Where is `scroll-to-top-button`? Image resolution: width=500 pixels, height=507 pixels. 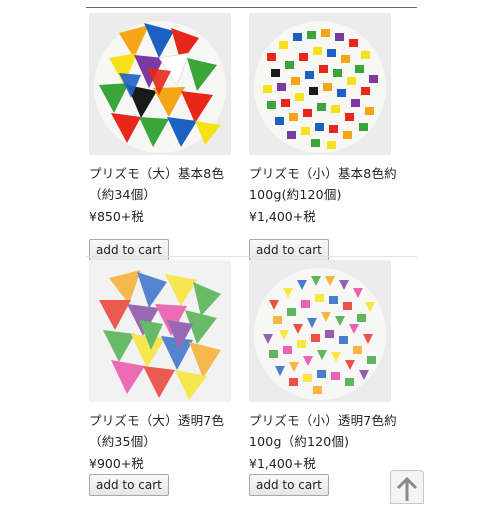
scroll-to-top-button is located at coordinates (407, 487).